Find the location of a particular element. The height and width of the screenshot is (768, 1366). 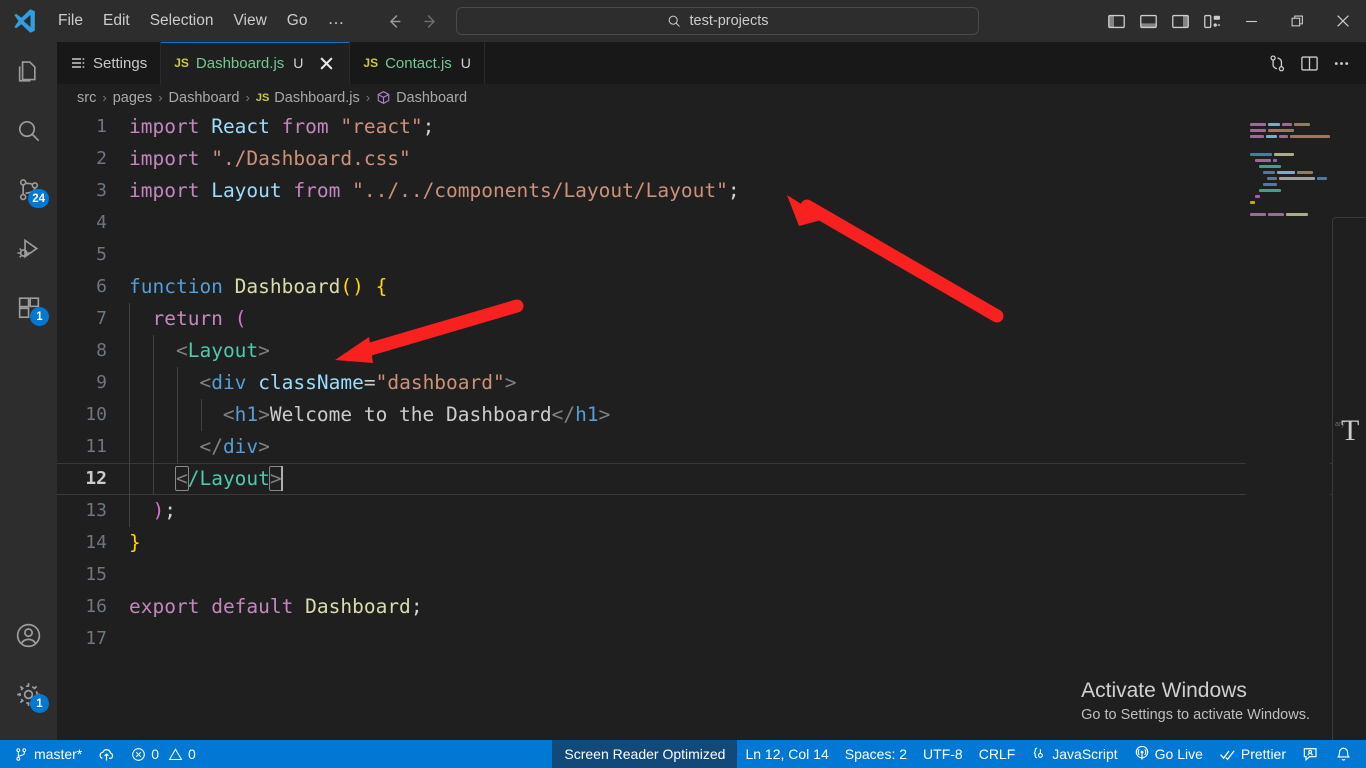

toggle-panel-button is located at coordinates (1148, 21).